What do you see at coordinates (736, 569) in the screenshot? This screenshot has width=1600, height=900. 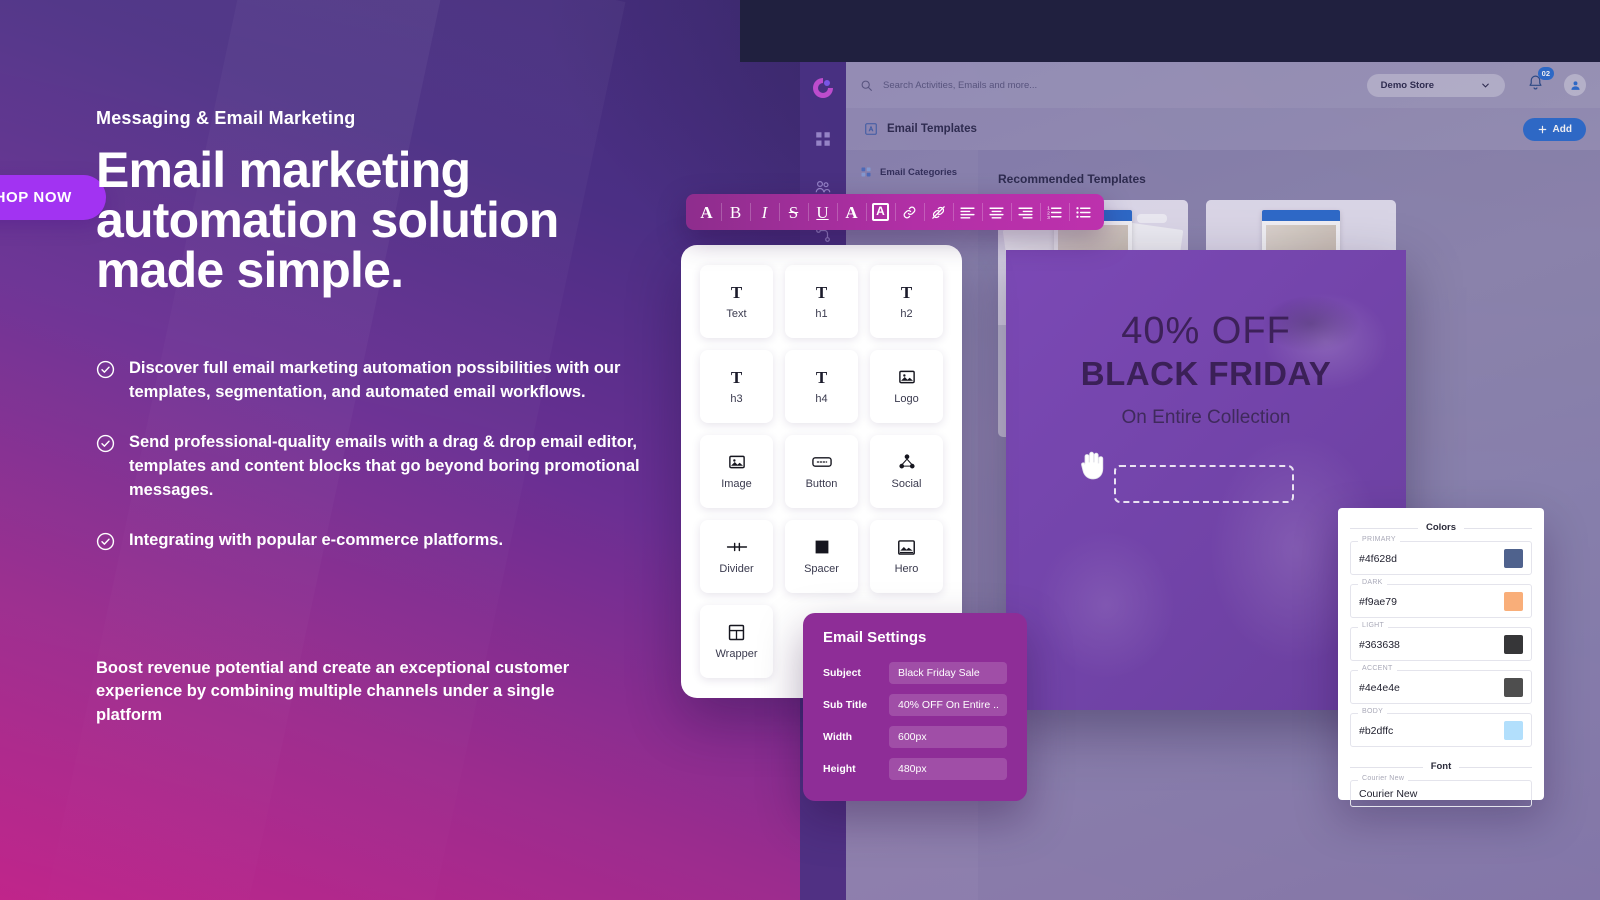 I see `block-label: Divider` at bounding box center [736, 569].